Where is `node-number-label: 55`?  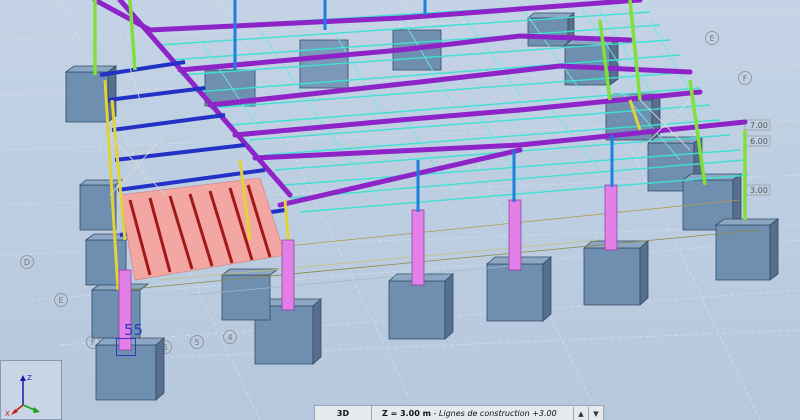
node-number-label: 55 is located at coordinates (134, 330).